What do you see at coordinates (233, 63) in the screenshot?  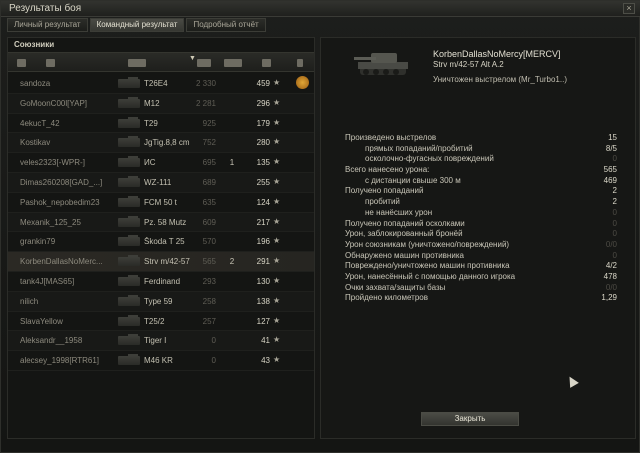 I see `frag-icon` at bounding box center [233, 63].